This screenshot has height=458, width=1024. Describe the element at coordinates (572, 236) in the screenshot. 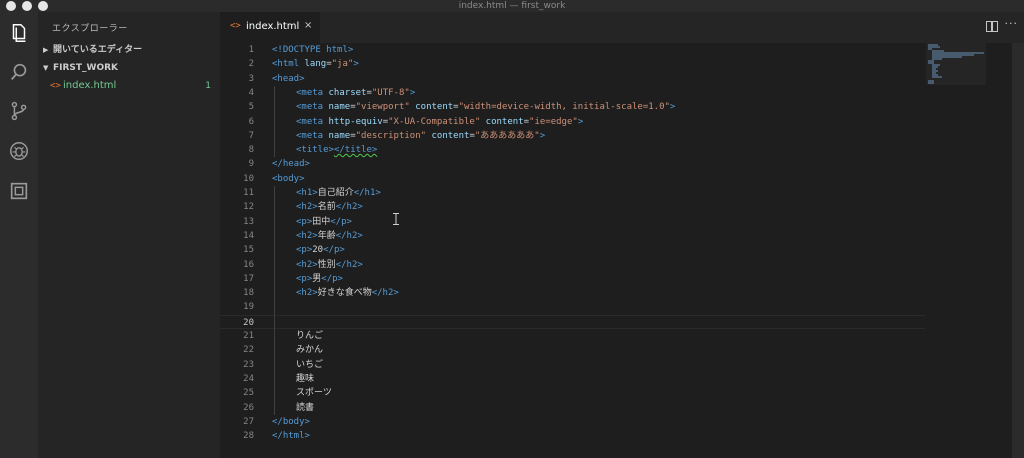

I see `code-line: 14 <h2>年齢</h2>` at that location.